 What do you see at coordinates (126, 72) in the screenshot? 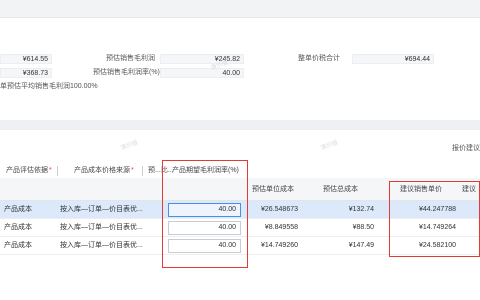
I see `label-est-gross-margin: 预估销售毛利润率(%)` at bounding box center [126, 72].